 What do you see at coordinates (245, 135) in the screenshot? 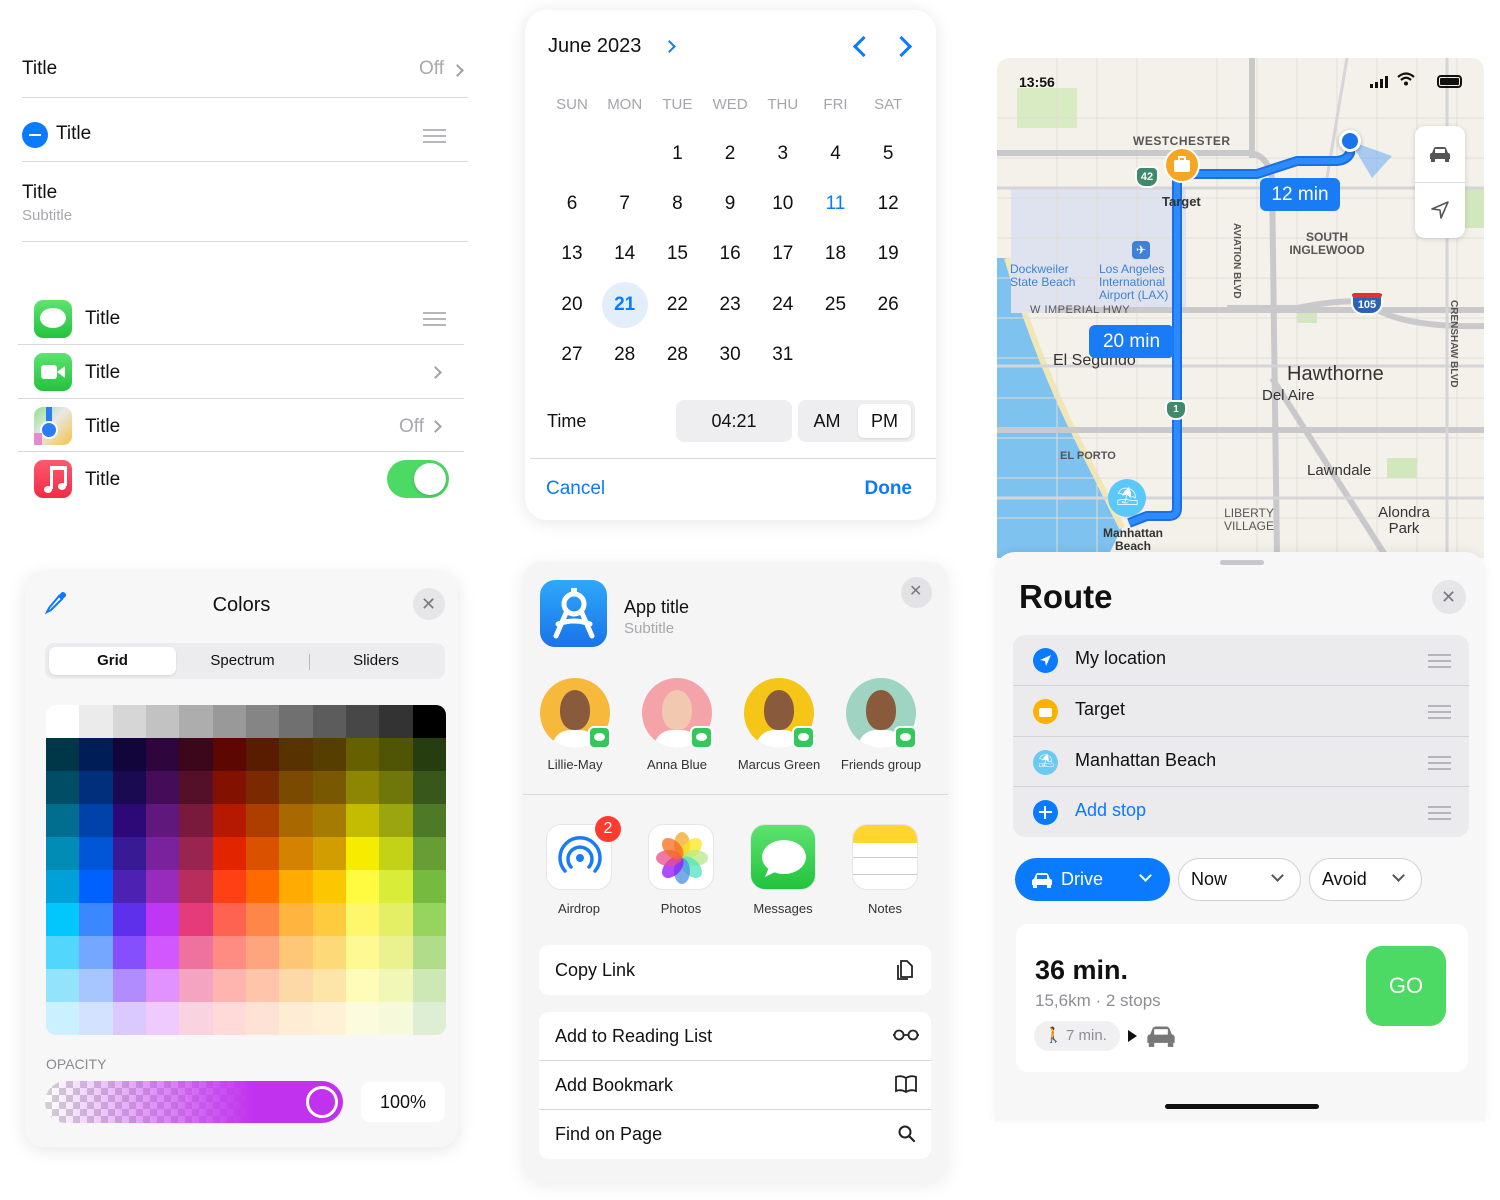
I see `list-row-editable: Title` at bounding box center [245, 135].